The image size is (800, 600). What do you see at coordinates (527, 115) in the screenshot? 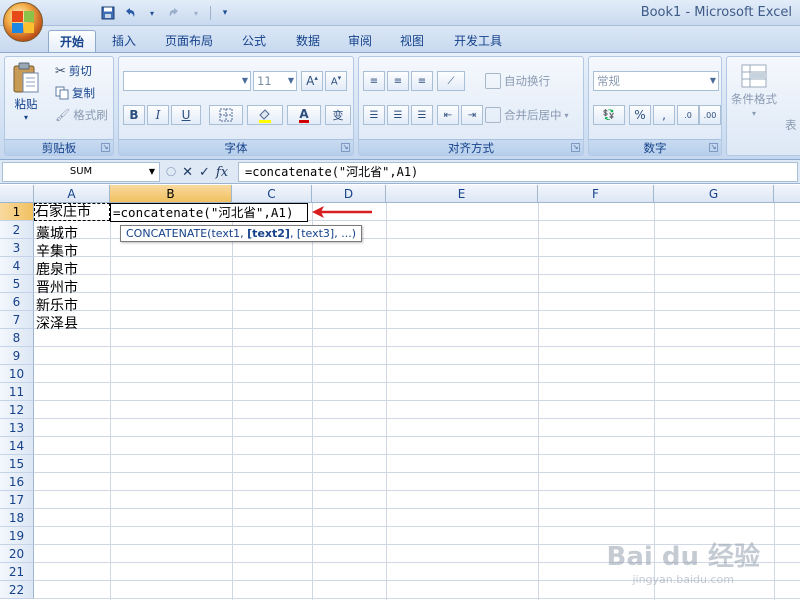
I see `merge-center-button: 合并后居中 ▾` at bounding box center [527, 115].